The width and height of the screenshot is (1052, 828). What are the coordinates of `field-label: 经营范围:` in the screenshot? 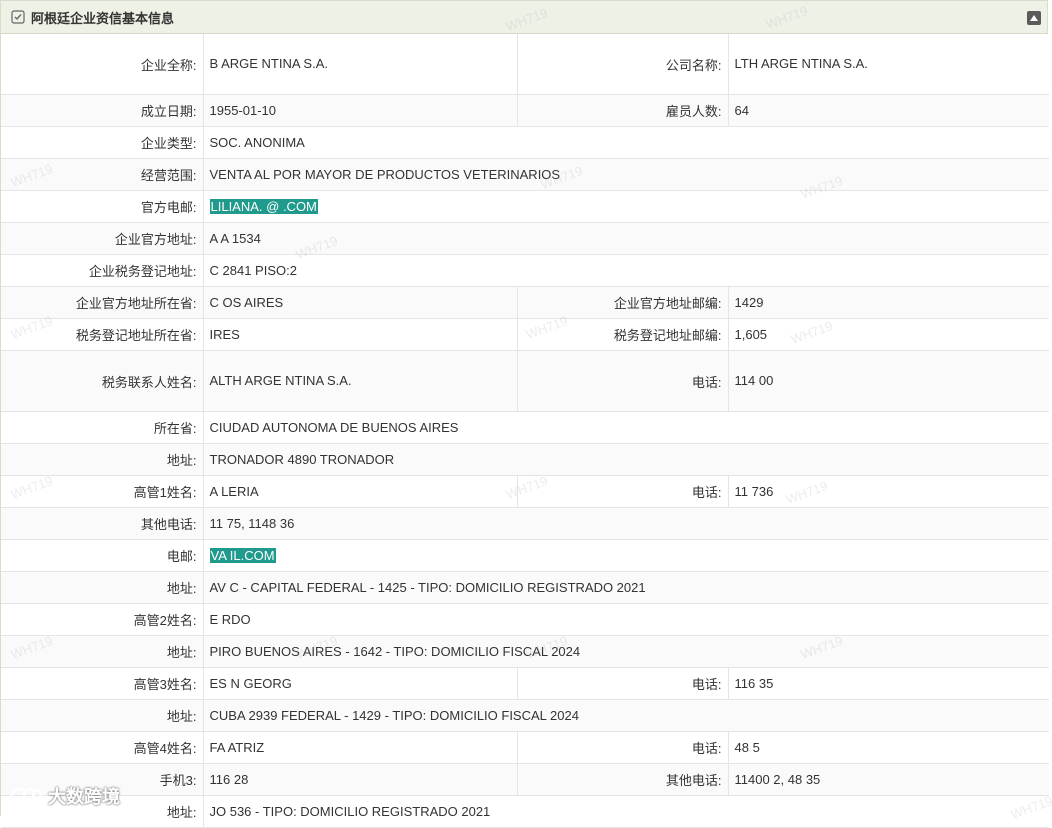 It's located at (102, 174).